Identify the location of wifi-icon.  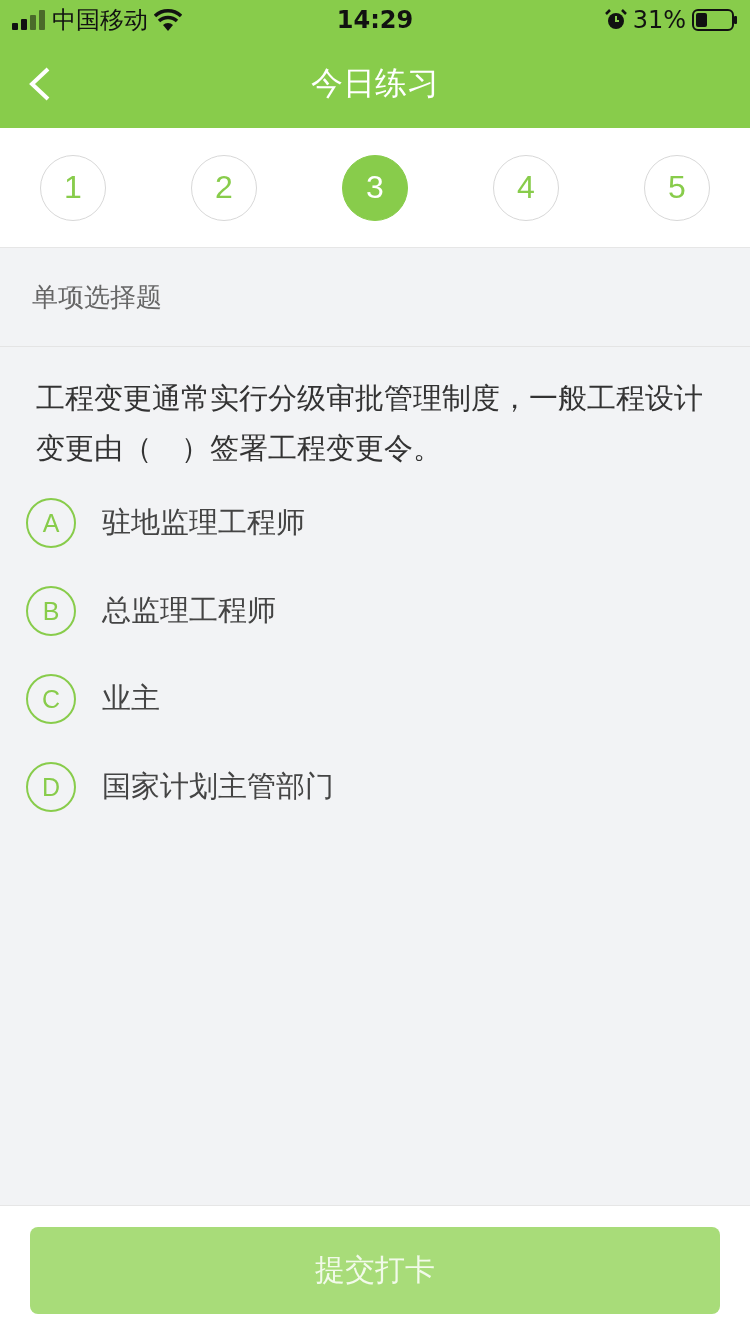
(168, 20).